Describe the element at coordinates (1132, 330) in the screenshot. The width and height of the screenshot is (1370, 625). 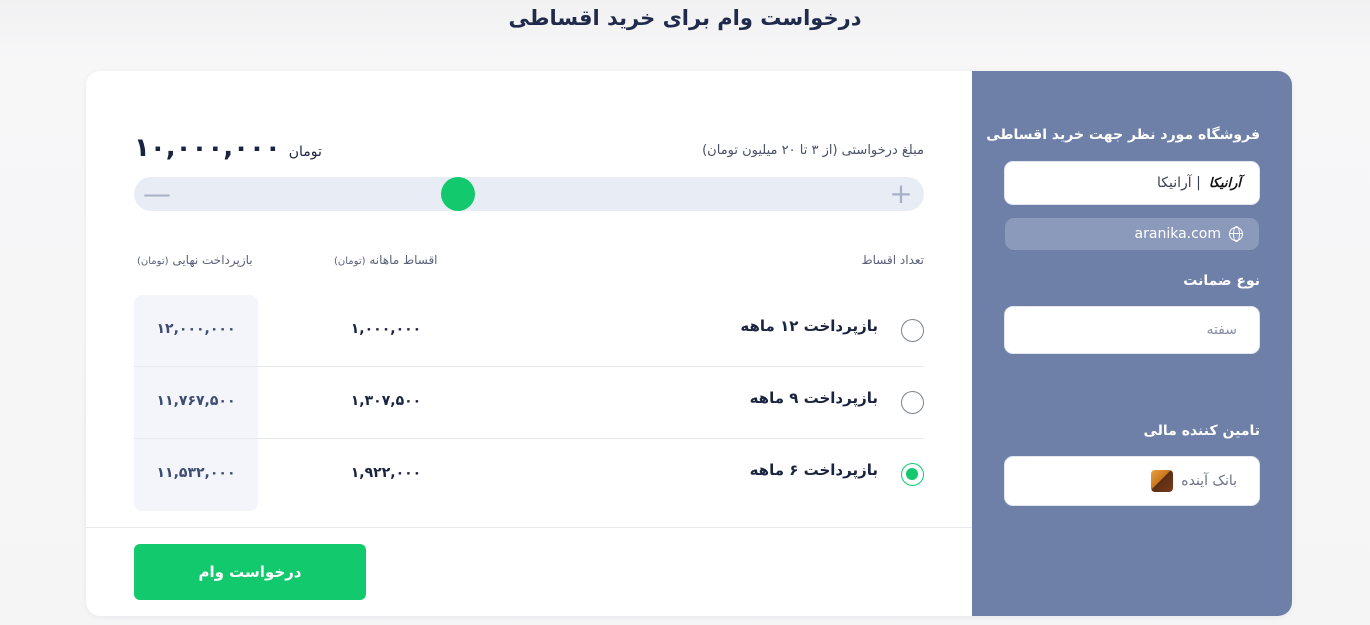
I see `guarantee-field: سفته` at that location.